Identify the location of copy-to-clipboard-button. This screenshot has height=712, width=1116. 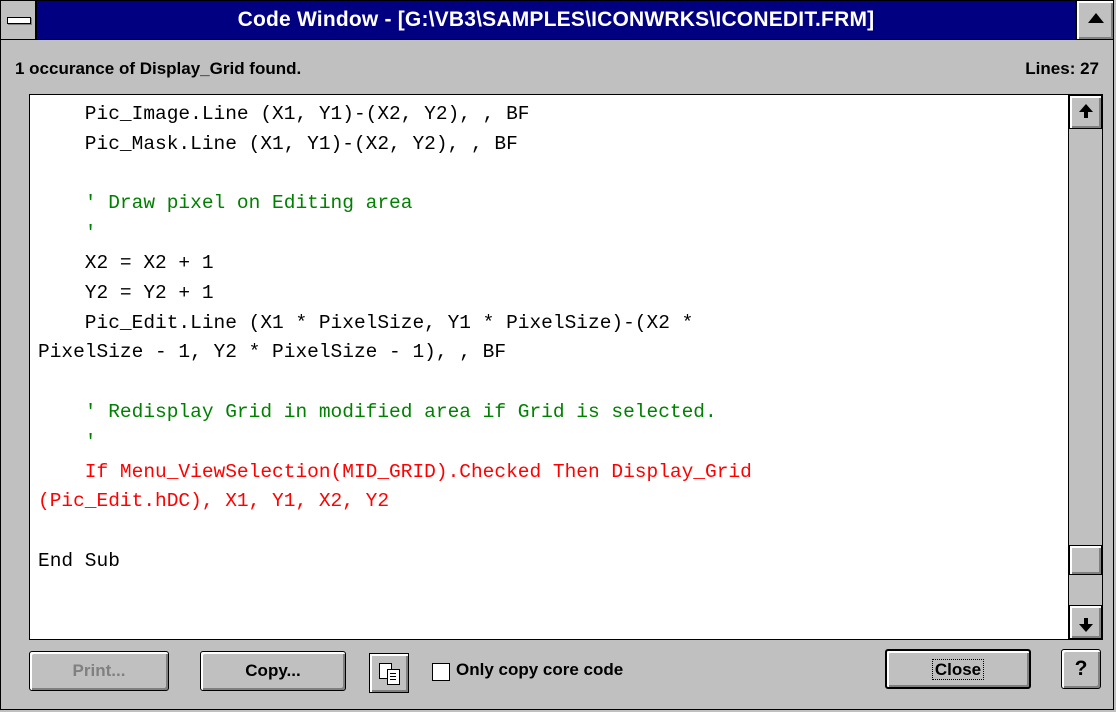
(389, 673).